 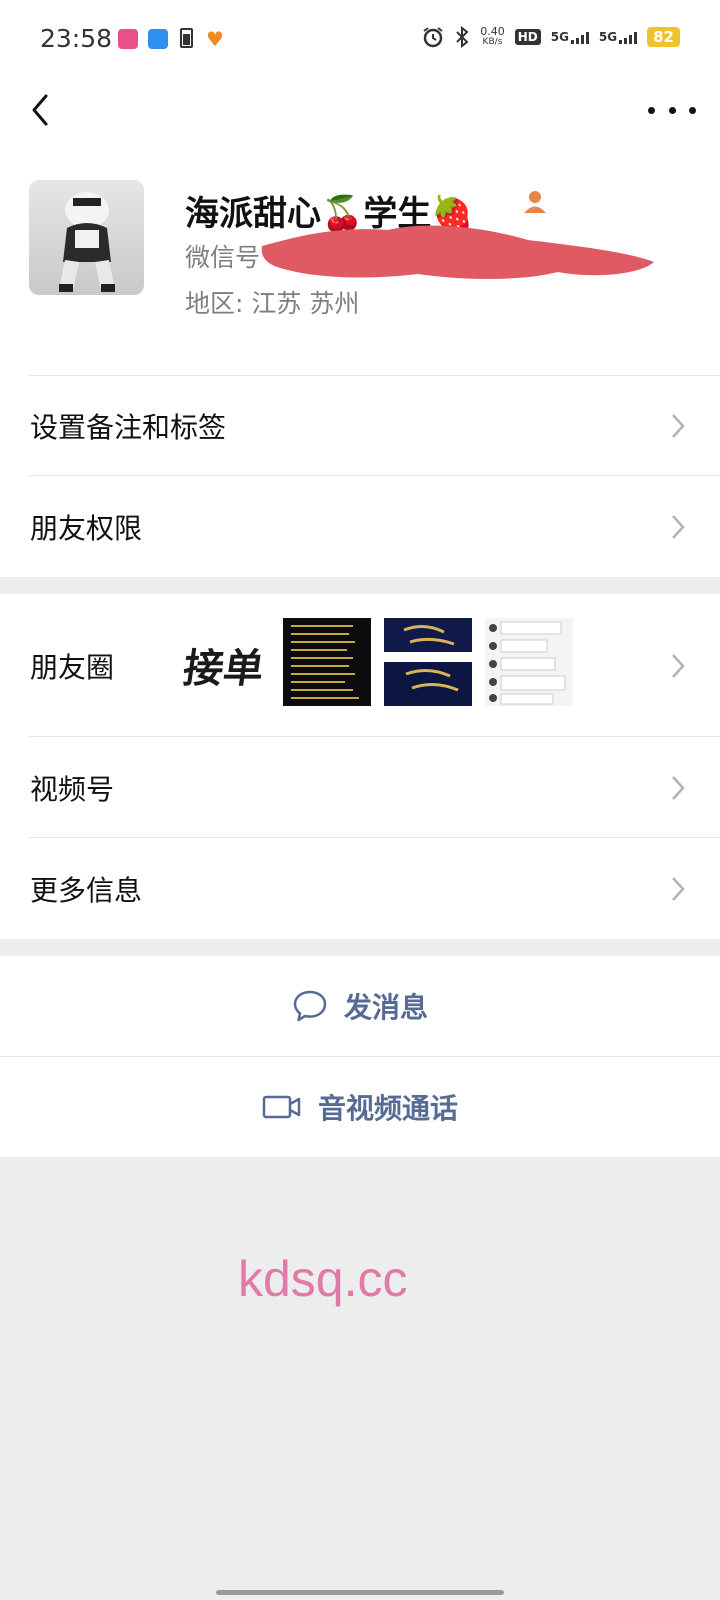 What do you see at coordinates (377, 662) in the screenshot?
I see `moments-thumbnails: 接单` at bounding box center [377, 662].